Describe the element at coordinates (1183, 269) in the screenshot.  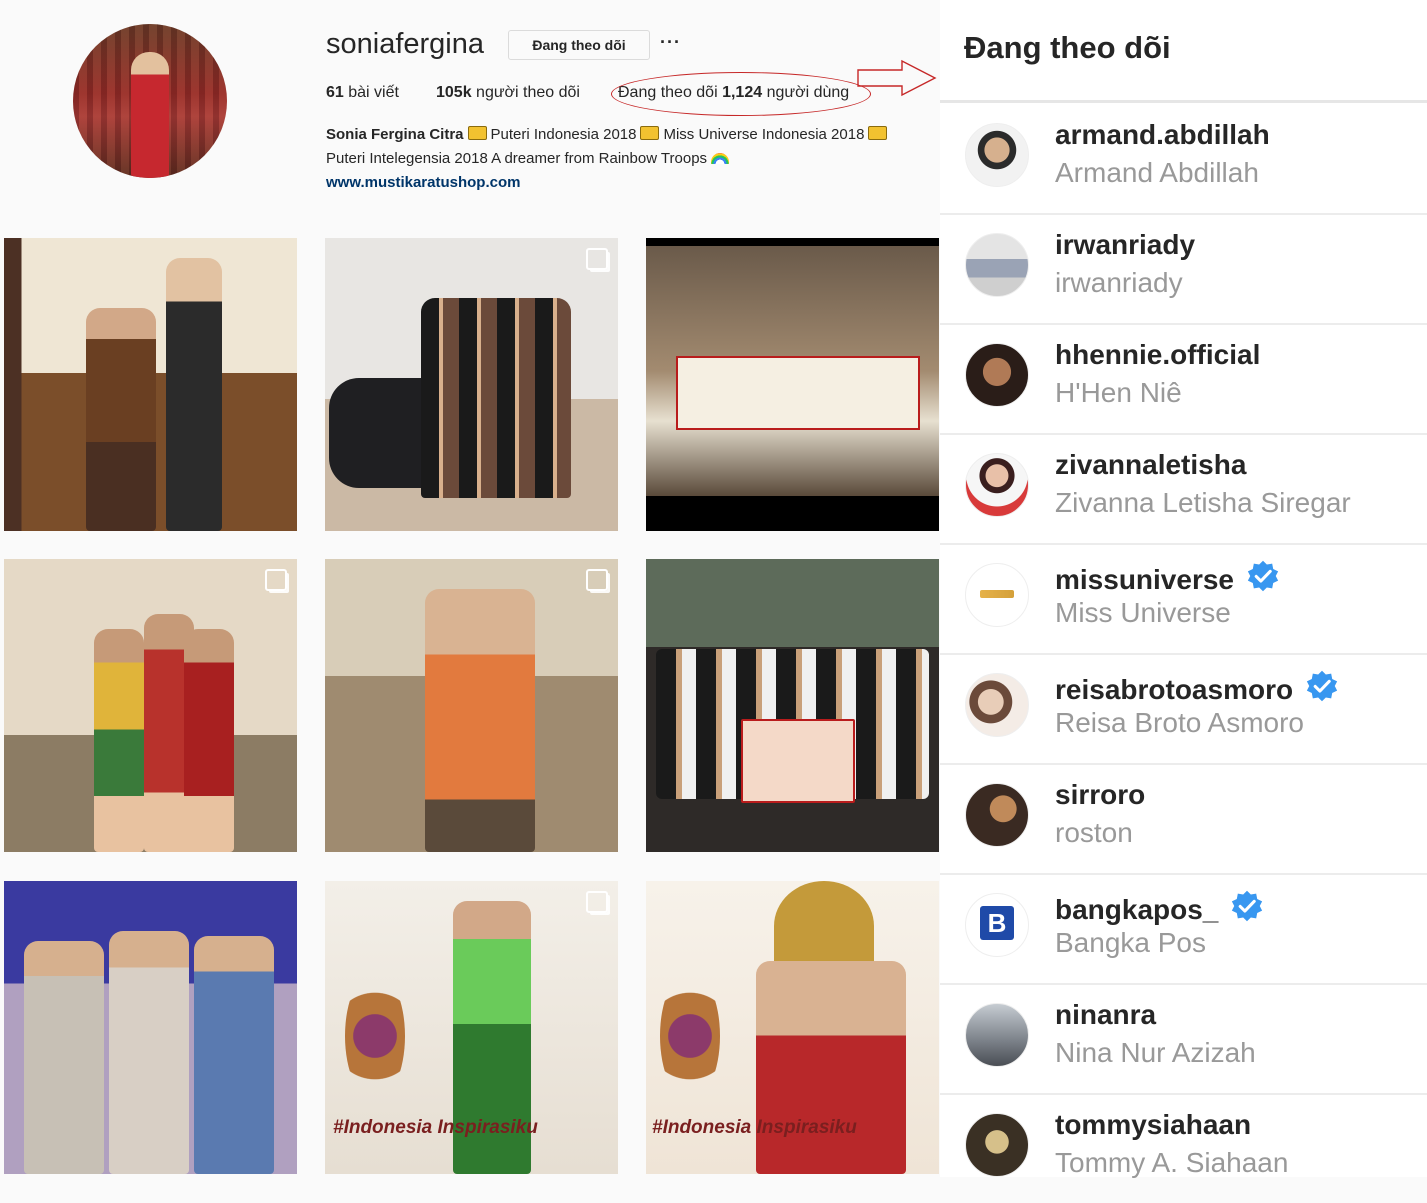
I see `following-row: irwanriady irwanriady` at that location.